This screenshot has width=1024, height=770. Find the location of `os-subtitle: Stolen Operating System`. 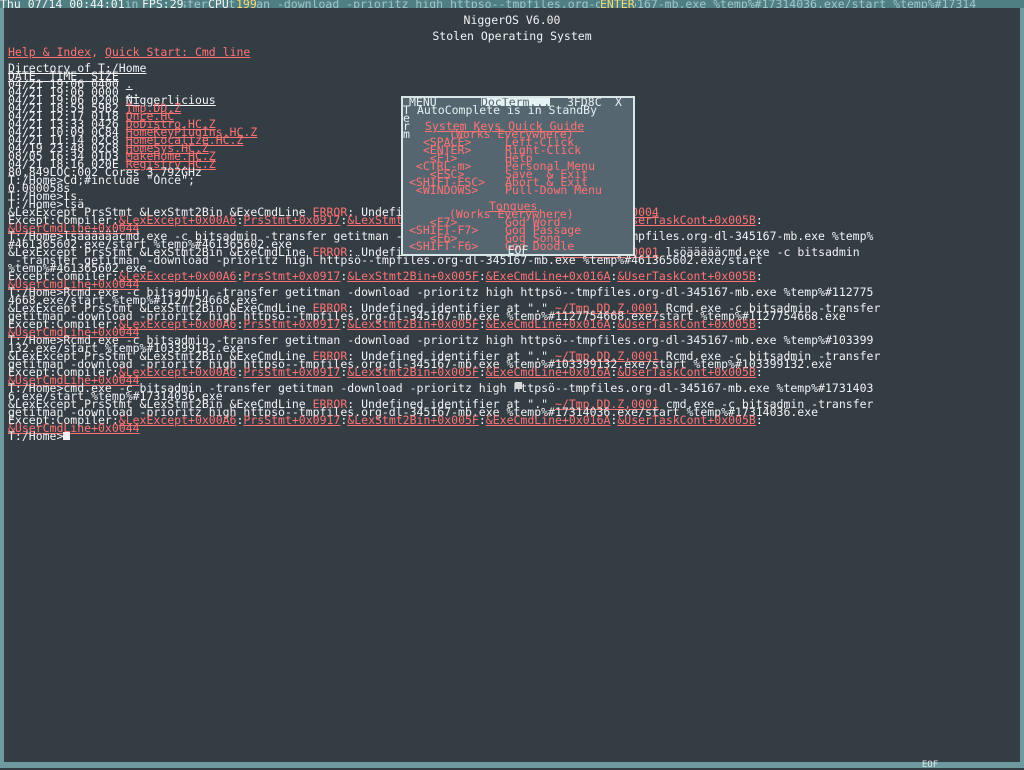

os-subtitle: Stolen Operating System is located at coordinates (512, 36).